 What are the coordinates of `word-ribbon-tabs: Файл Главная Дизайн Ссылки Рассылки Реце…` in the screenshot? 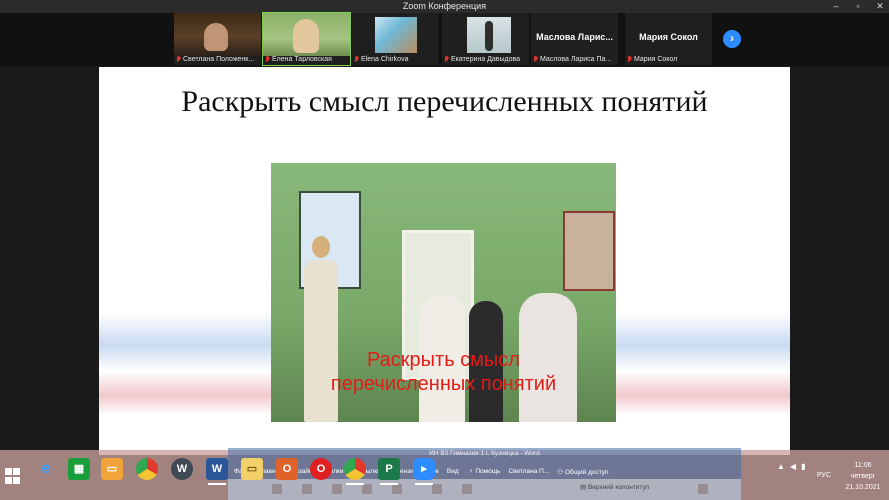 It's located at (485, 473).